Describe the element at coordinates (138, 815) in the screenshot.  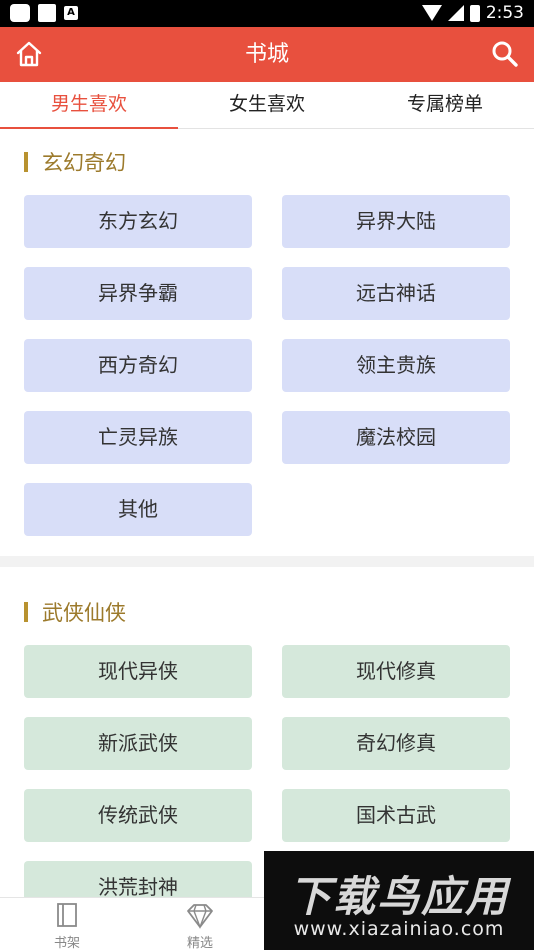
I see `category-item: 传统武侠` at that location.